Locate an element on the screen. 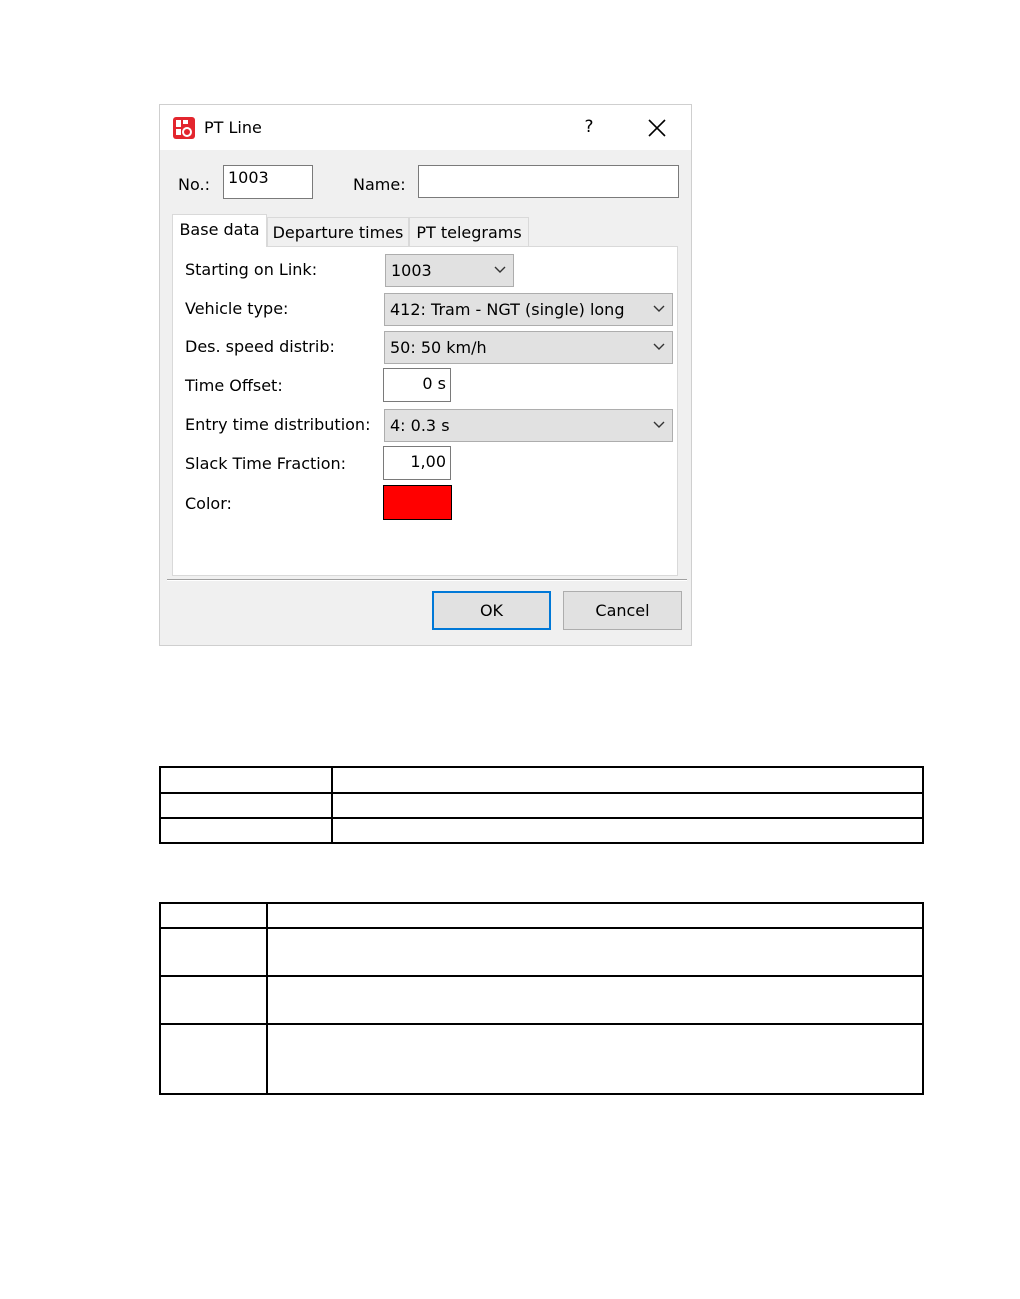 Image resolution: width=1020 pixels, height=1299 pixels. vehicle-type-select: 412: Tram - NGT (single) long is located at coordinates (528, 309).